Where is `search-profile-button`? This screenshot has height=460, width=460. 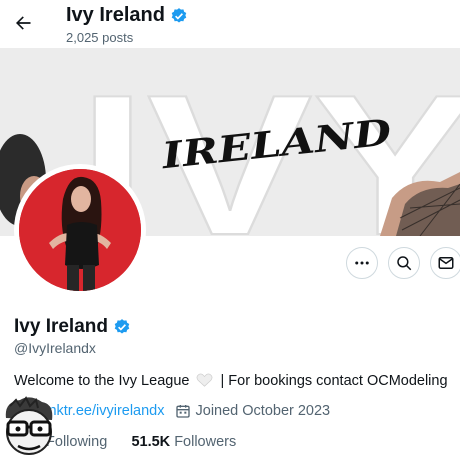
search-profile-button is located at coordinates (404, 263).